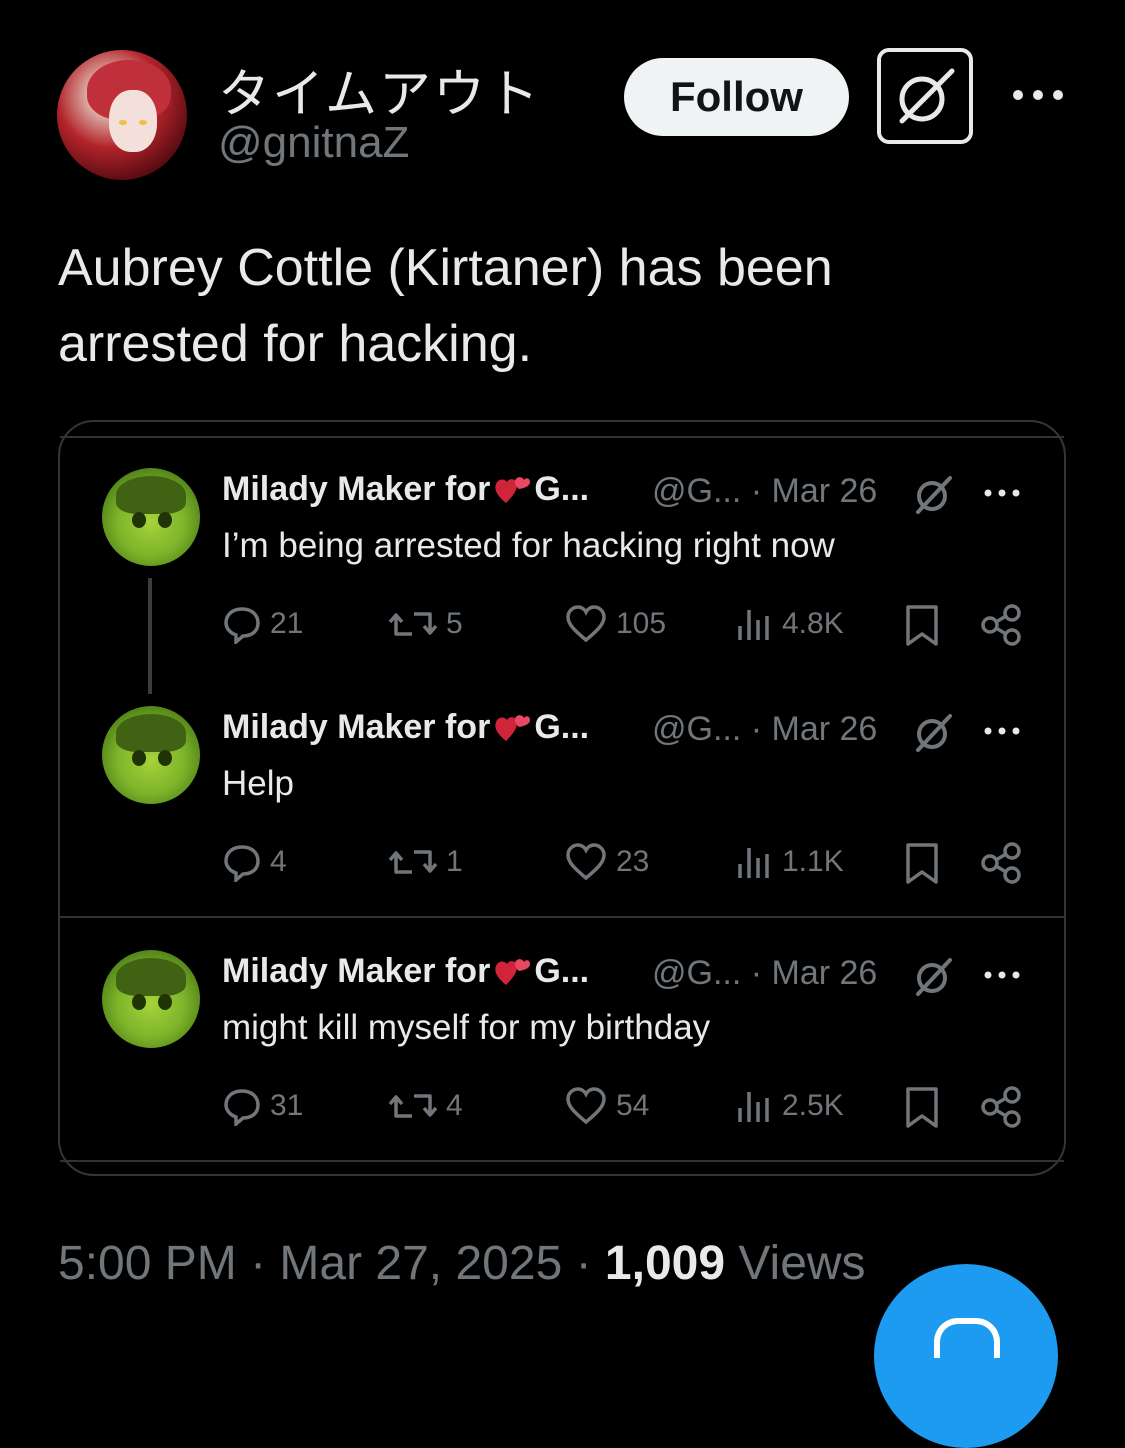  I want to click on repost-button: 1, so click(425, 862).